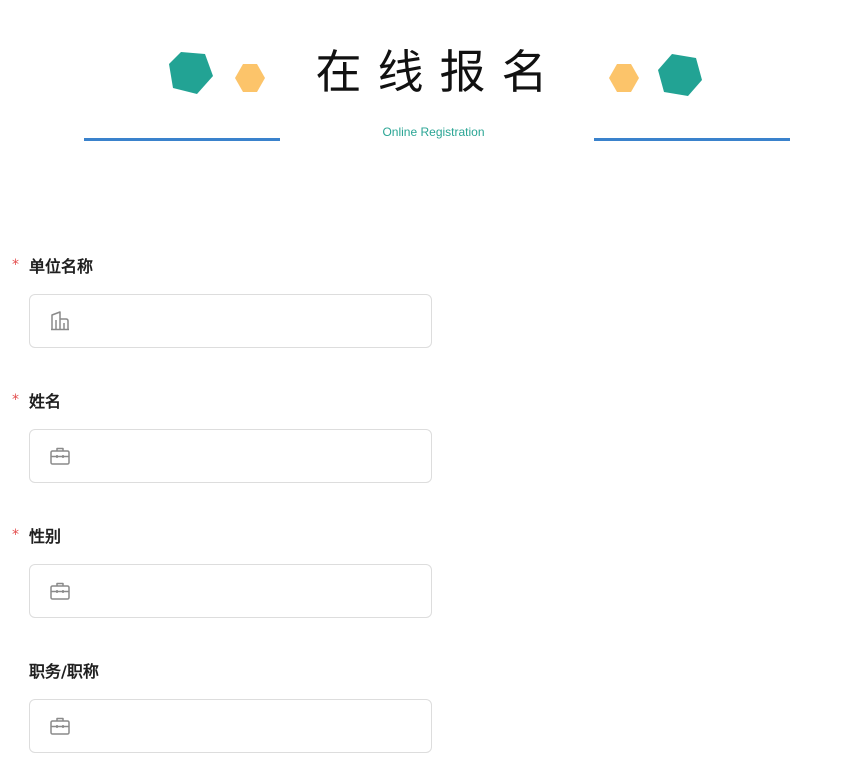 This screenshot has height=778, width=867. I want to click on organization-name-input-box, so click(230, 321).